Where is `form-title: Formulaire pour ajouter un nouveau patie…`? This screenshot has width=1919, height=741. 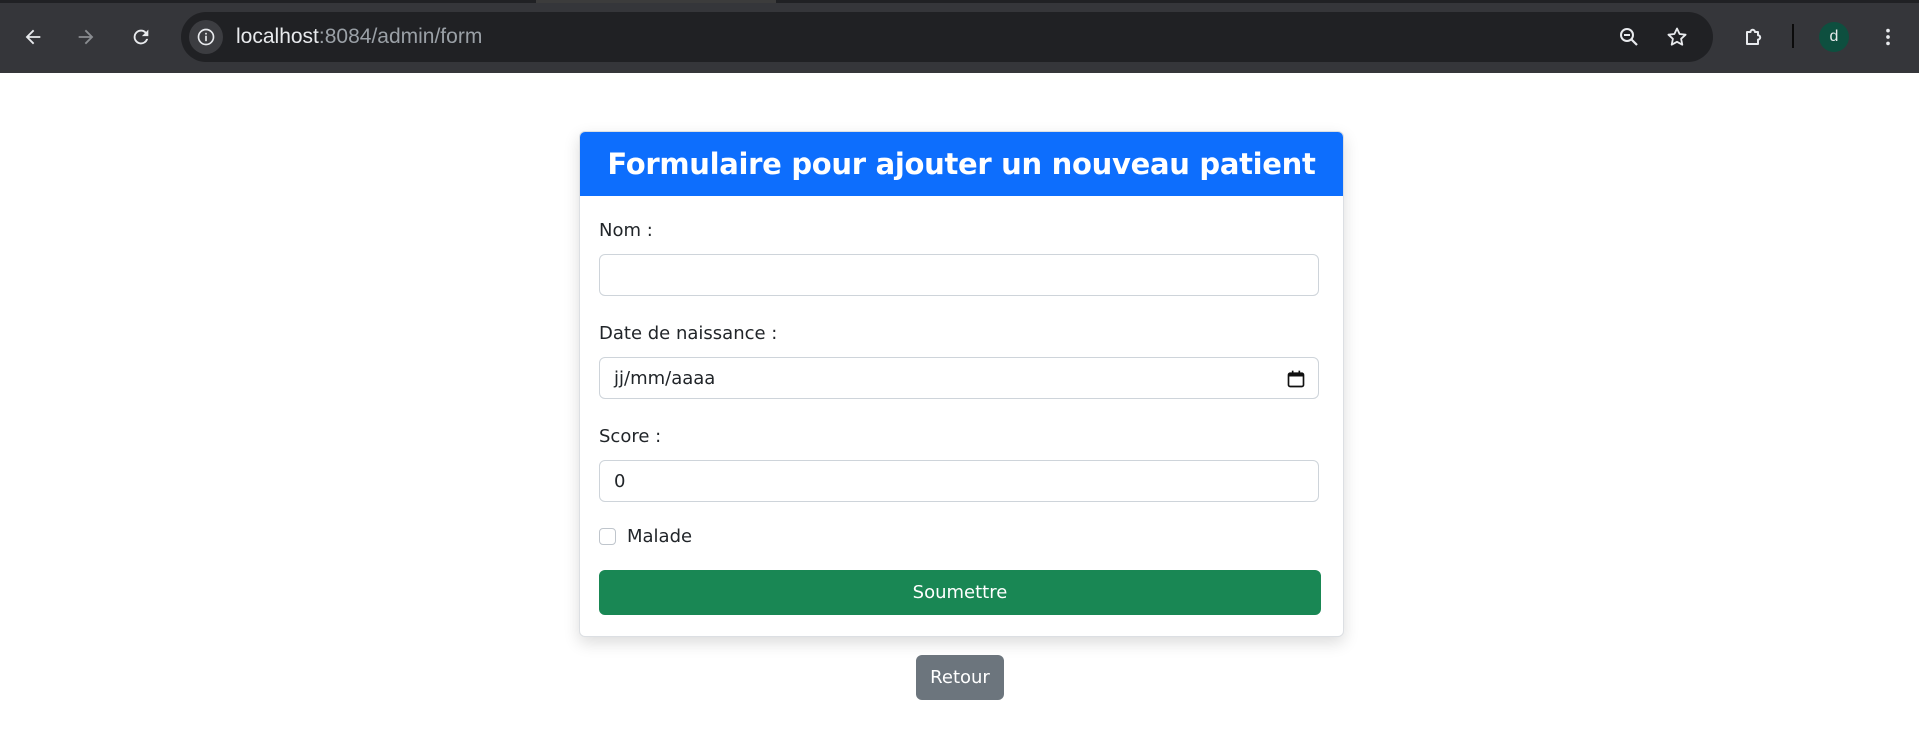 form-title: Formulaire pour ajouter un nouveau patie… is located at coordinates (961, 164).